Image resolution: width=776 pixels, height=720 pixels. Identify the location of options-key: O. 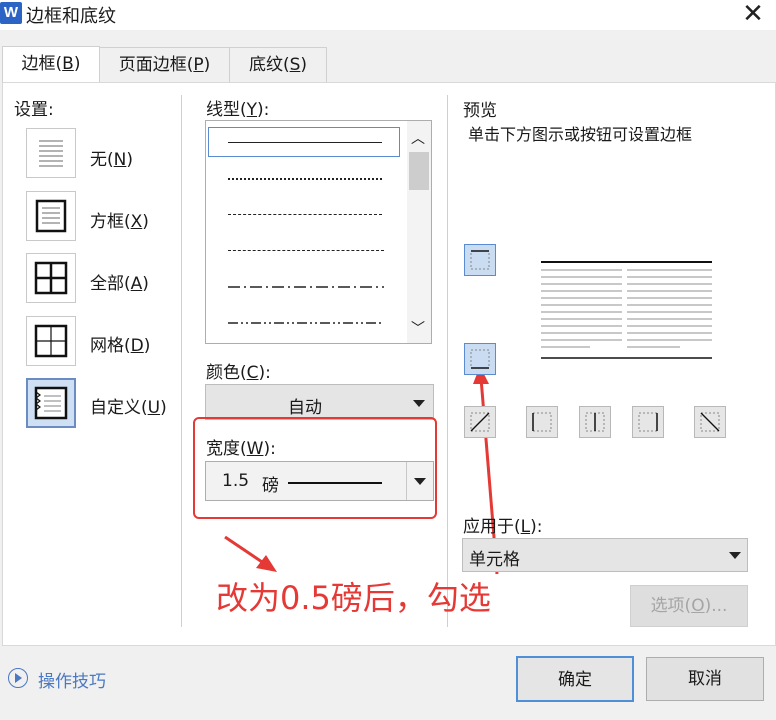
(698, 606).